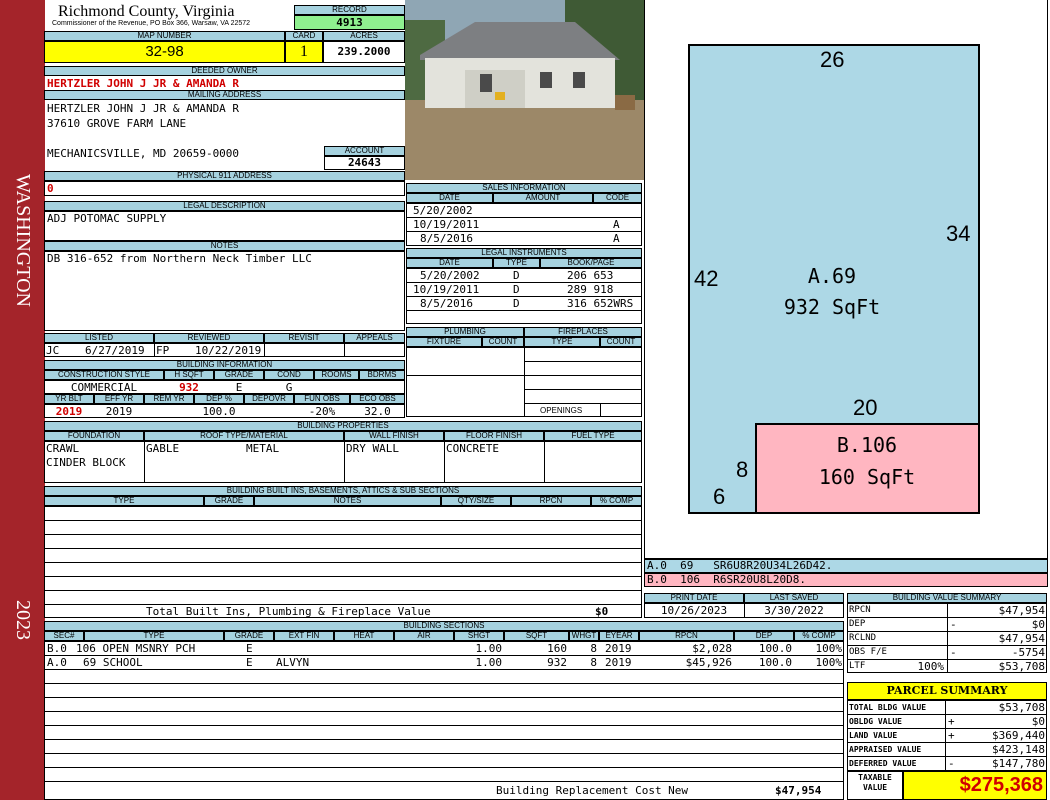 The height and width of the screenshot is (800, 1050). I want to click on builtins-rpcn-header: RPCN, so click(551, 501).